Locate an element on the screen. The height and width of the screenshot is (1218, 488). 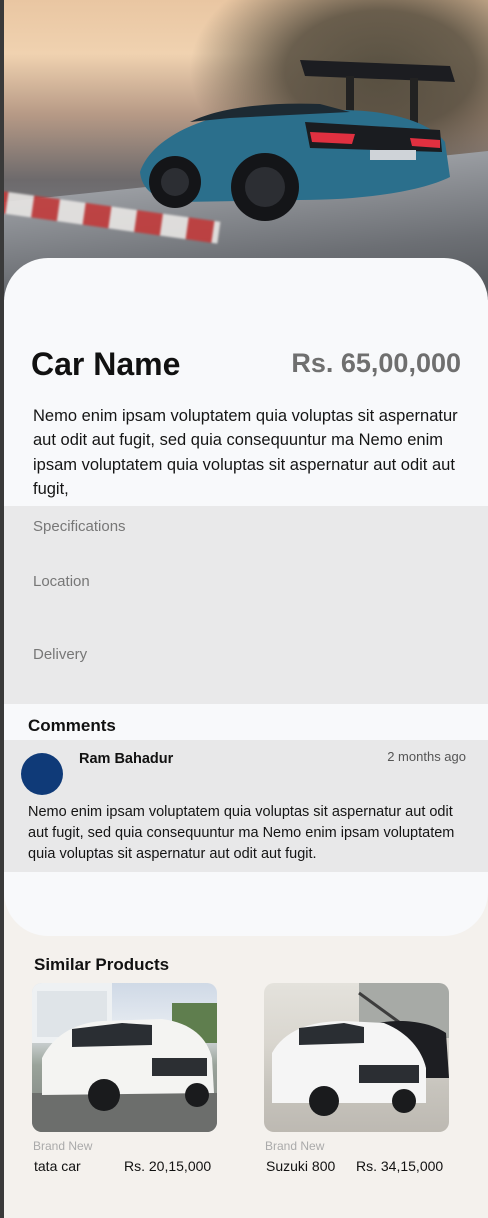
product-info-row: Suzuki 800 Rs. 34,15,000 is located at coordinates (357, 1167).